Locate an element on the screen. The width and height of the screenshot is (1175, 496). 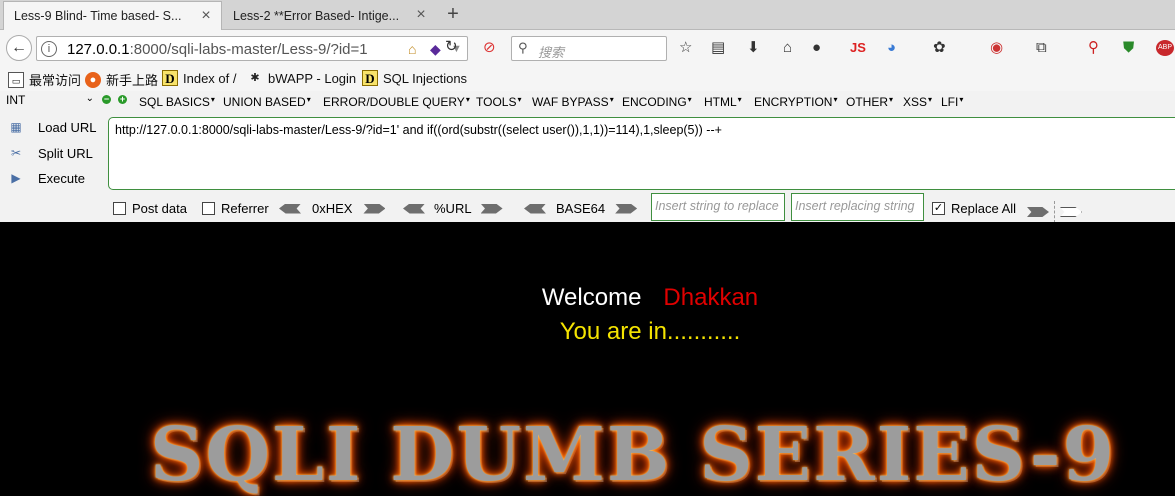
javascript-toggle-icon: JS is located at coordinates (858, 48).